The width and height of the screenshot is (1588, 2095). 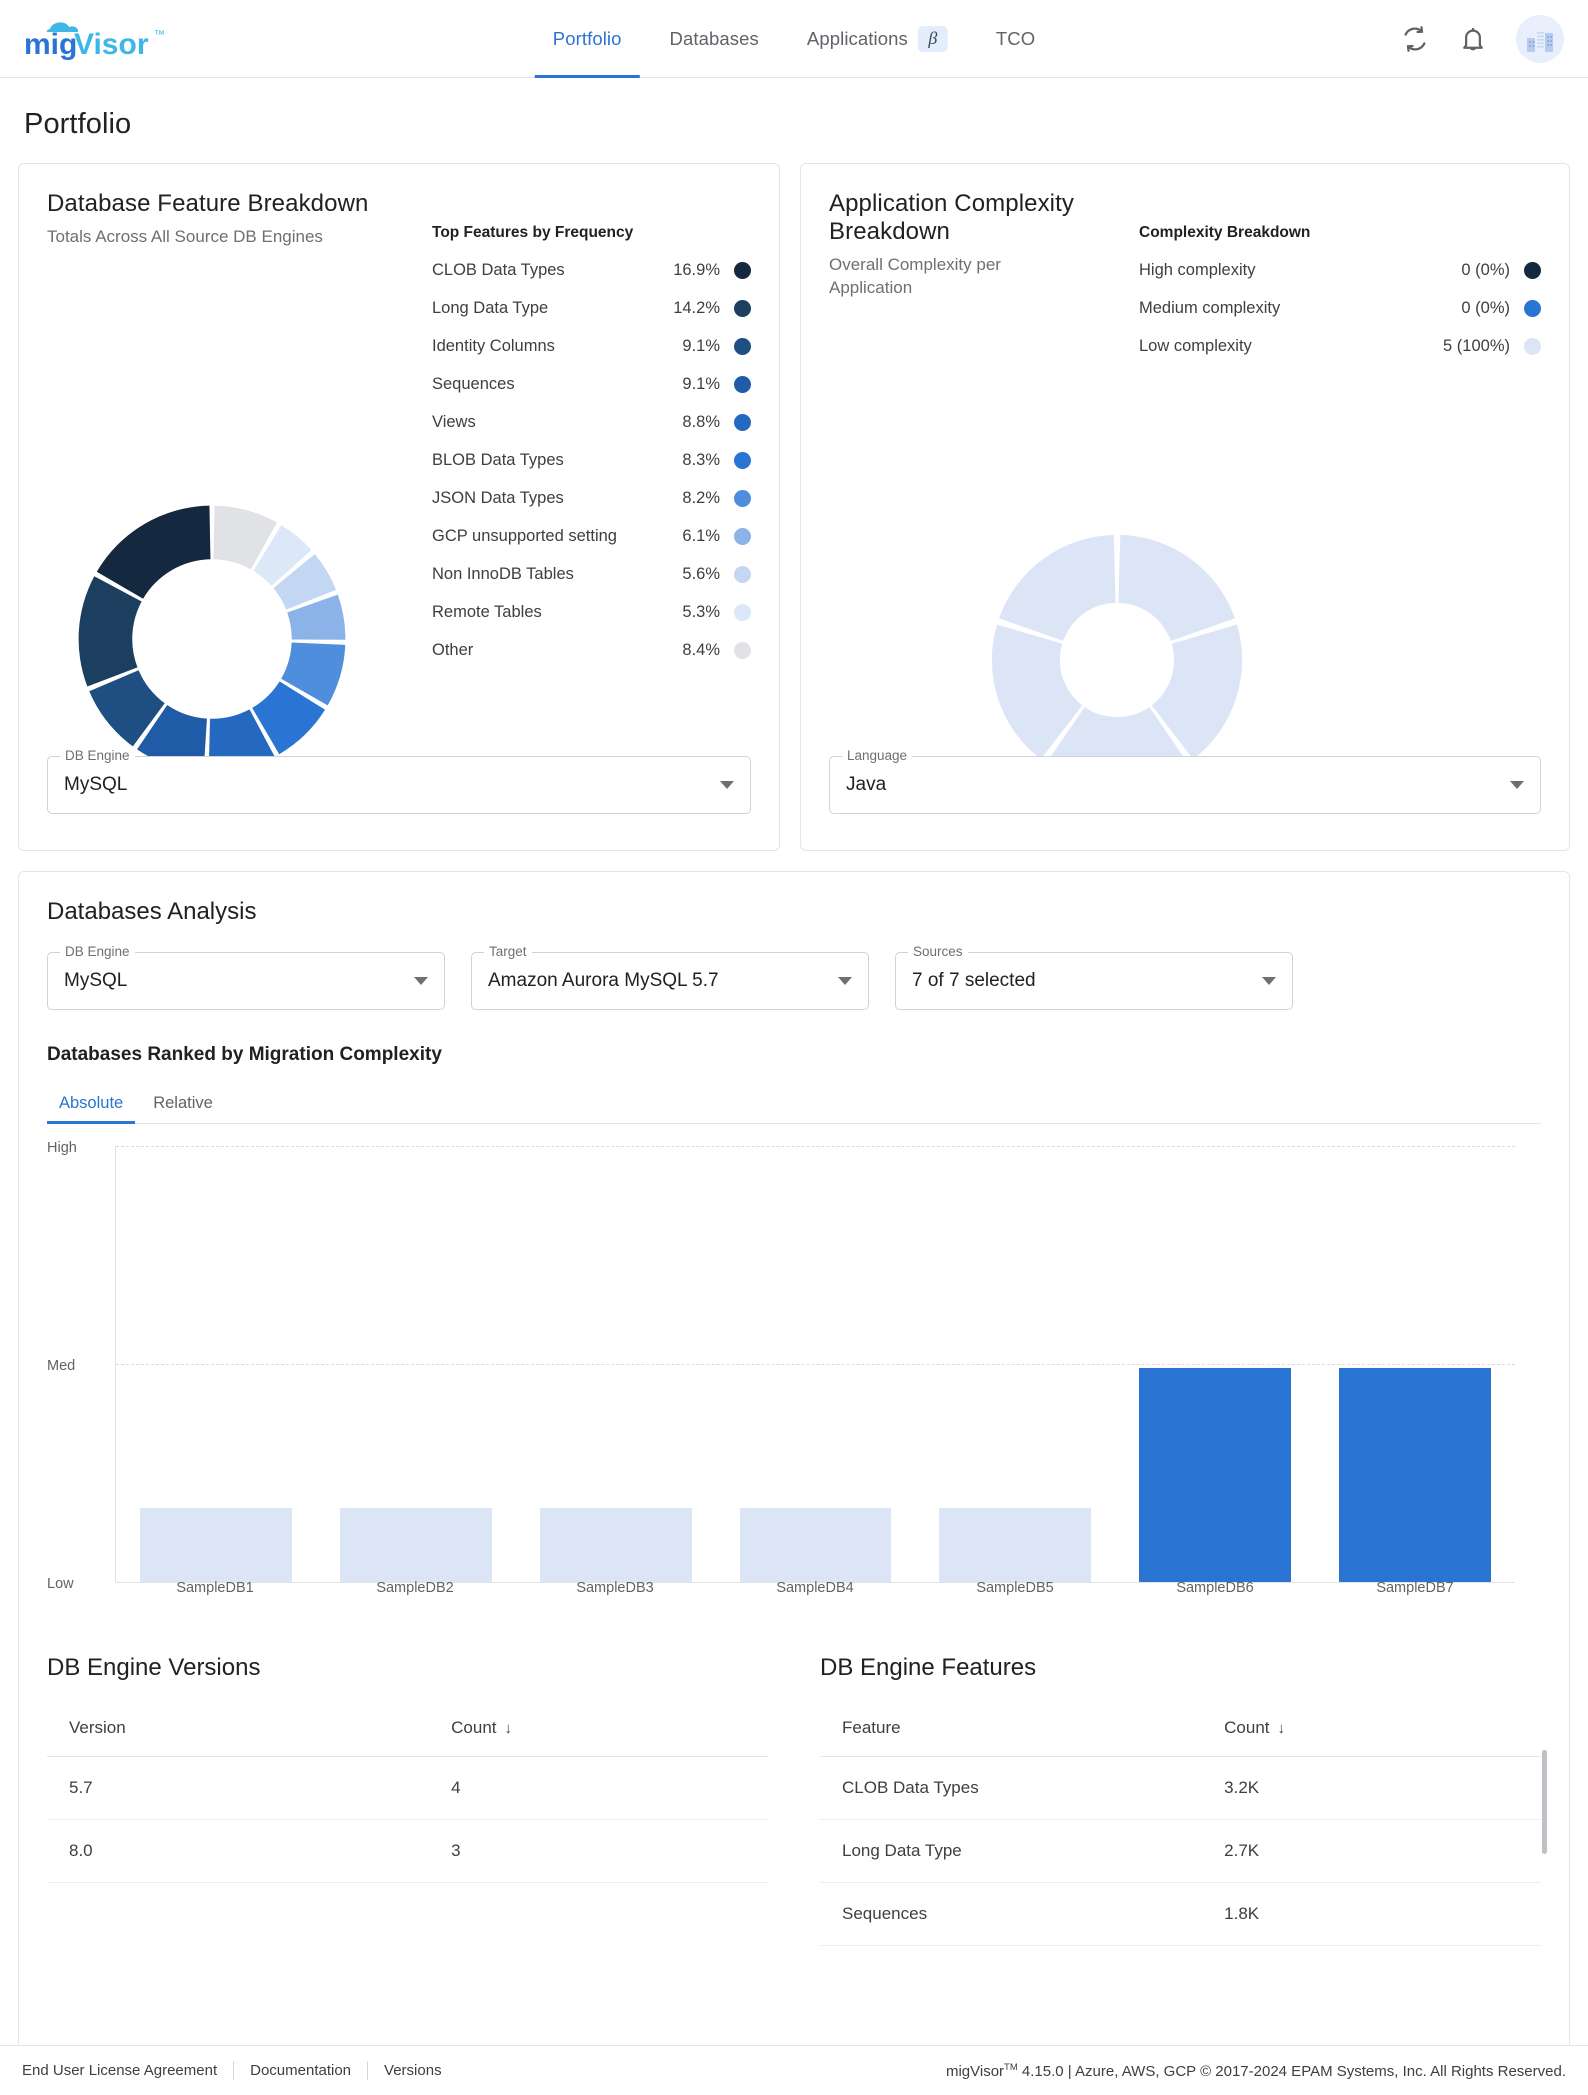 What do you see at coordinates (701, 422) in the screenshot?
I see `legend-value: 8.8%` at bounding box center [701, 422].